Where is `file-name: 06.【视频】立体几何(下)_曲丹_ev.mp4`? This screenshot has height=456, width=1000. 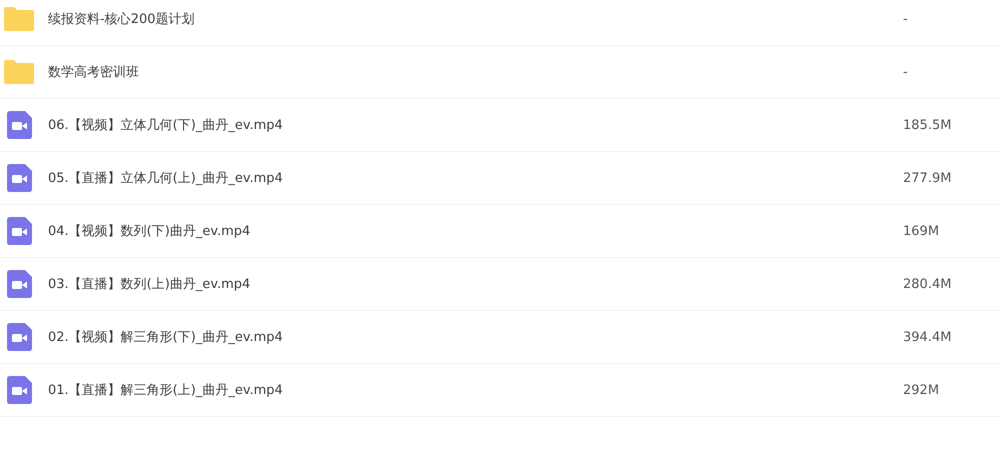 file-name: 06.【视频】立体几何(下)_曲丹_ev.mp4 is located at coordinates (475, 125).